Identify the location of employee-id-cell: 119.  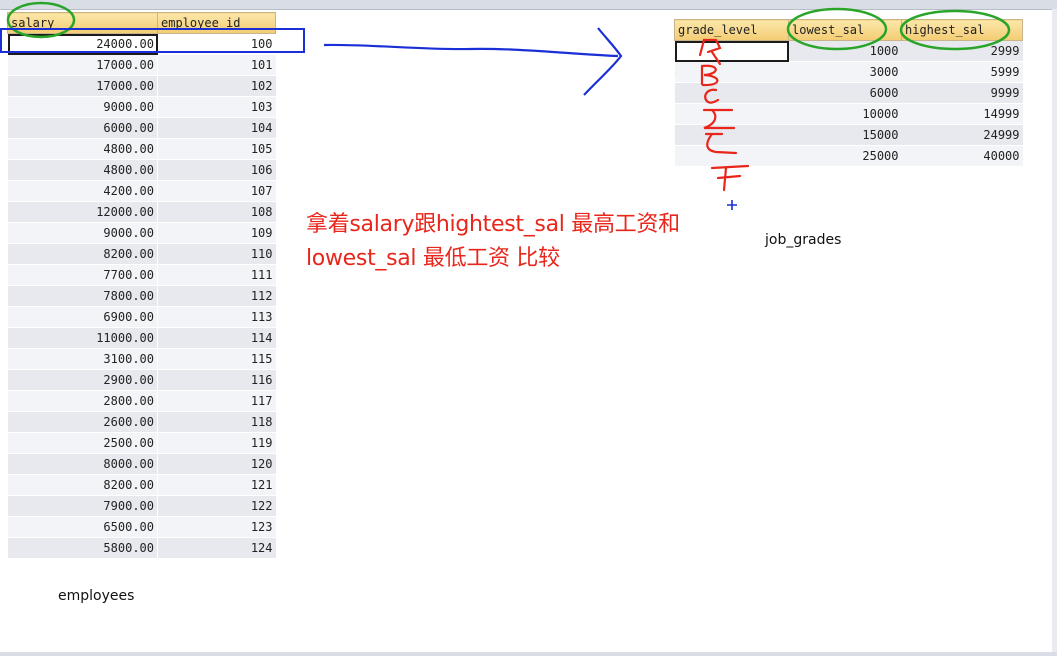
(216, 443).